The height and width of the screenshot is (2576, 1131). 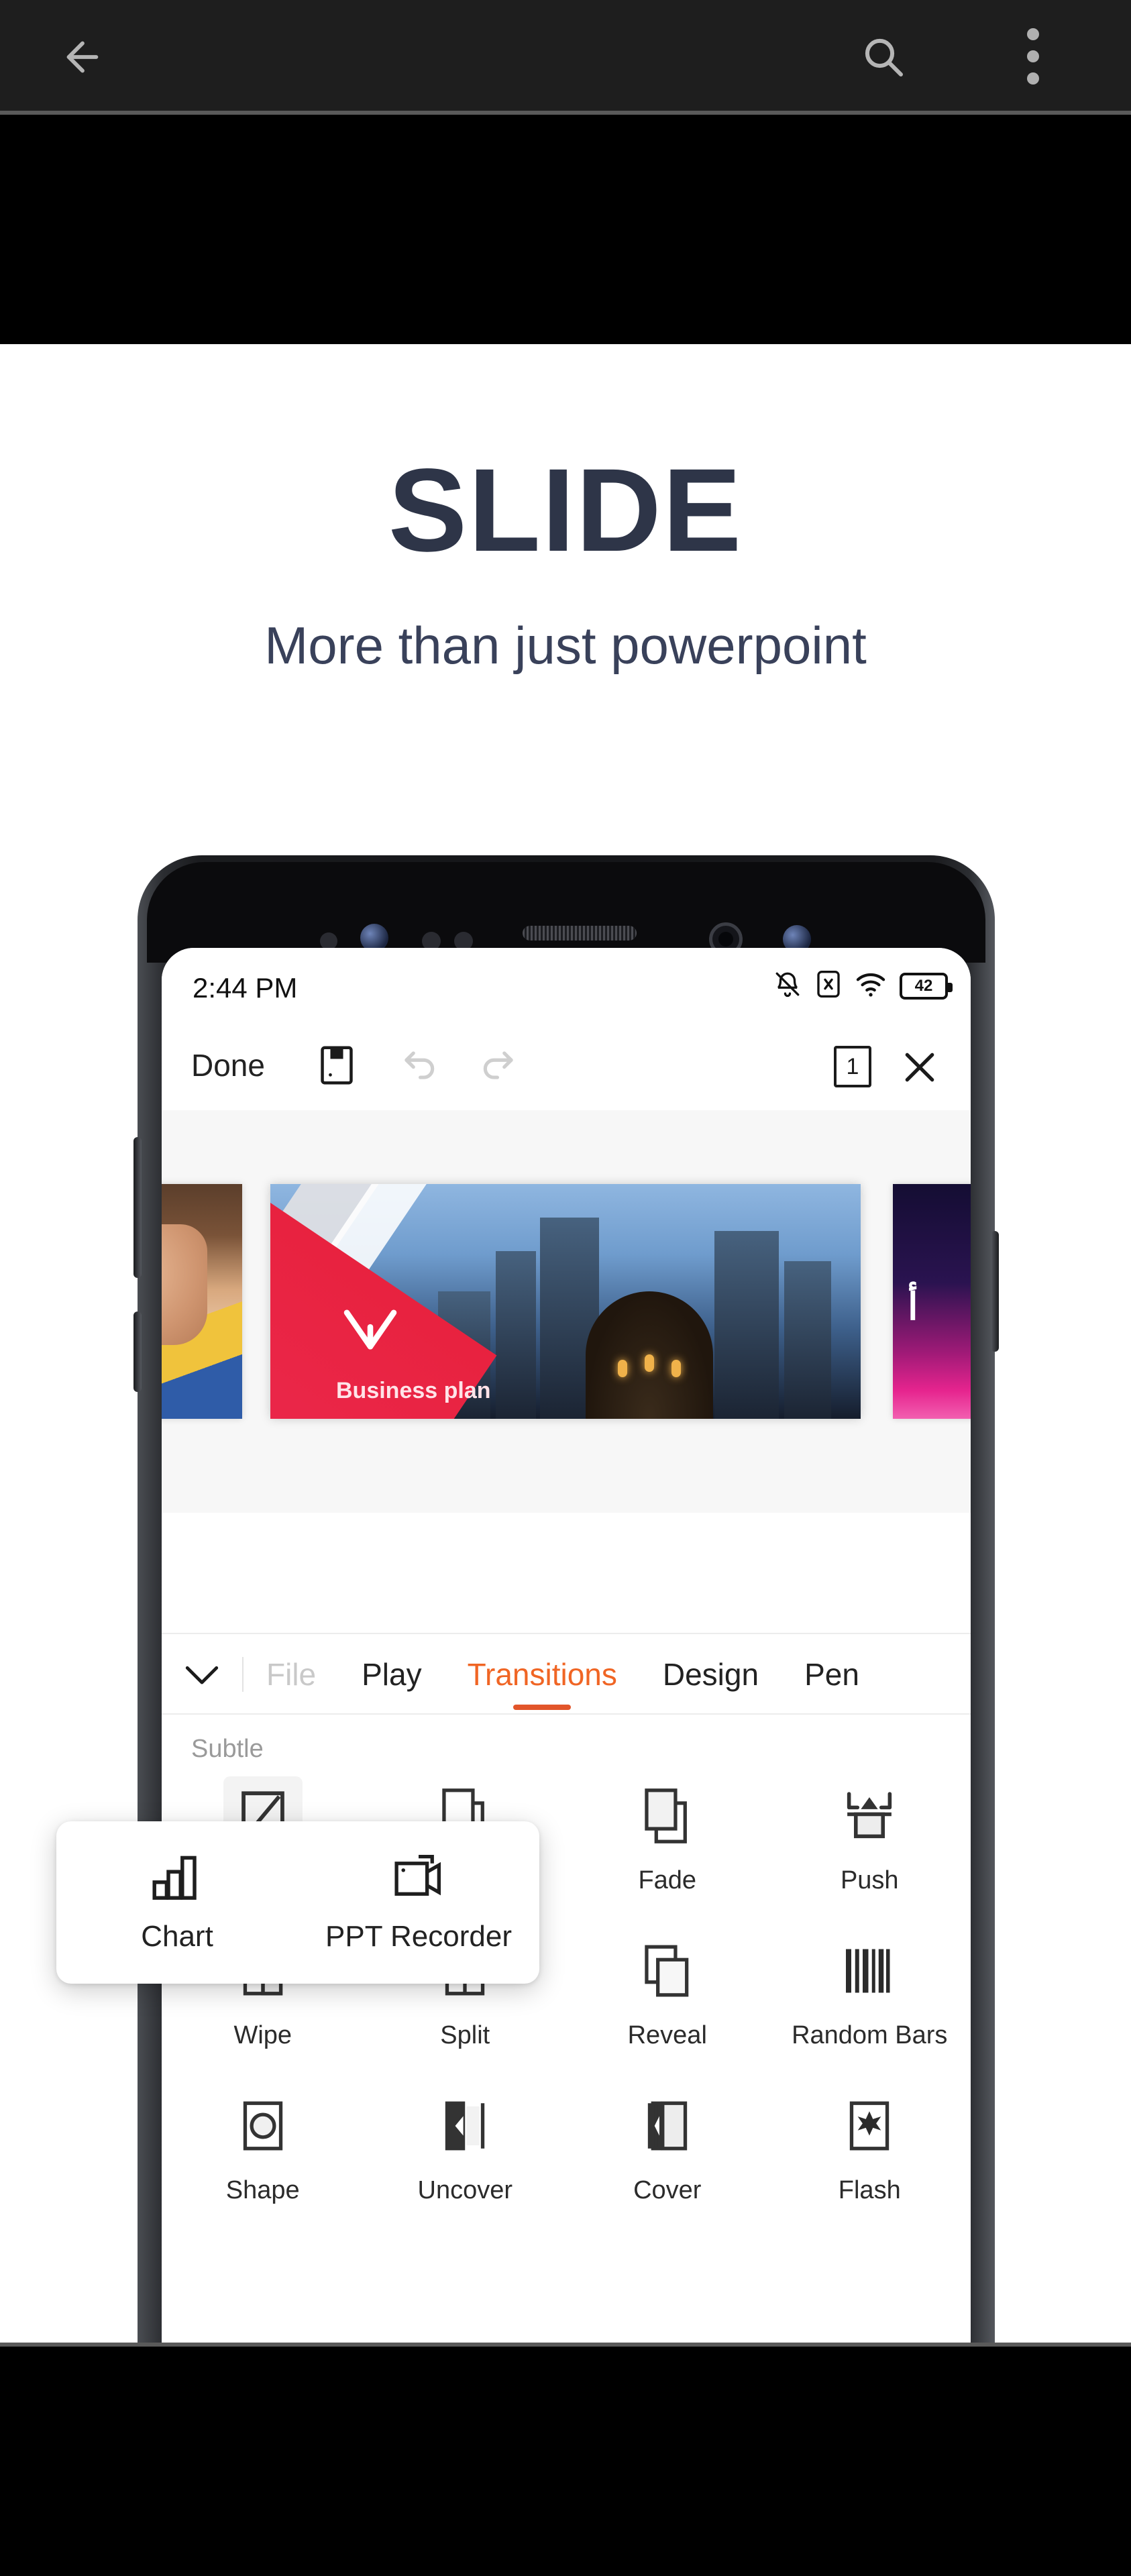 What do you see at coordinates (668, 1880) in the screenshot?
I see `transition-label: Fade` at bounding box center [668, 1880].